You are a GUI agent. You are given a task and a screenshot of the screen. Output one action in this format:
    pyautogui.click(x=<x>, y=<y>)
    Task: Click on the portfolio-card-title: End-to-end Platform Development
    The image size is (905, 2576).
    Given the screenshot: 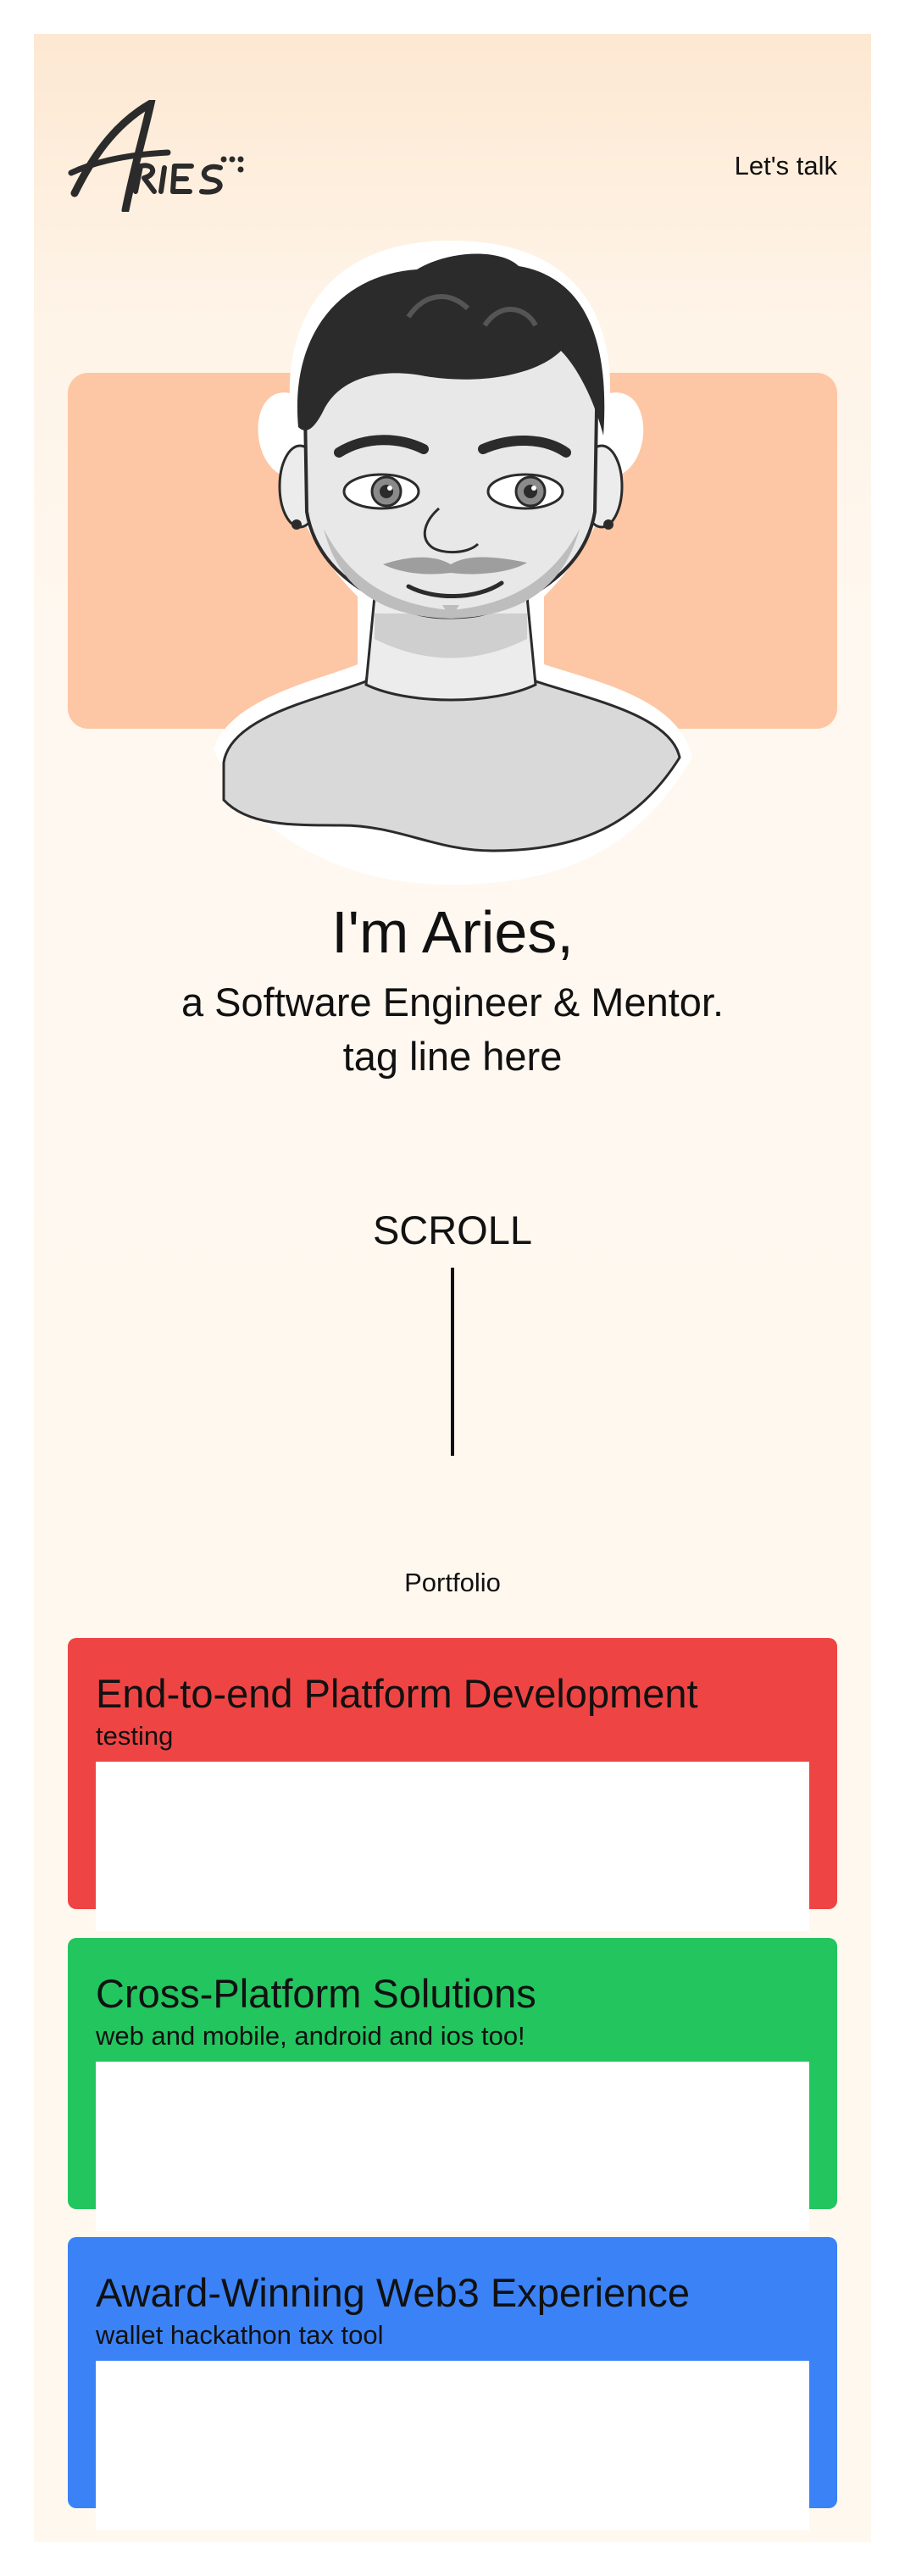 What is the action you would take?
    pyautogui.click(x=397, y=1693)
    